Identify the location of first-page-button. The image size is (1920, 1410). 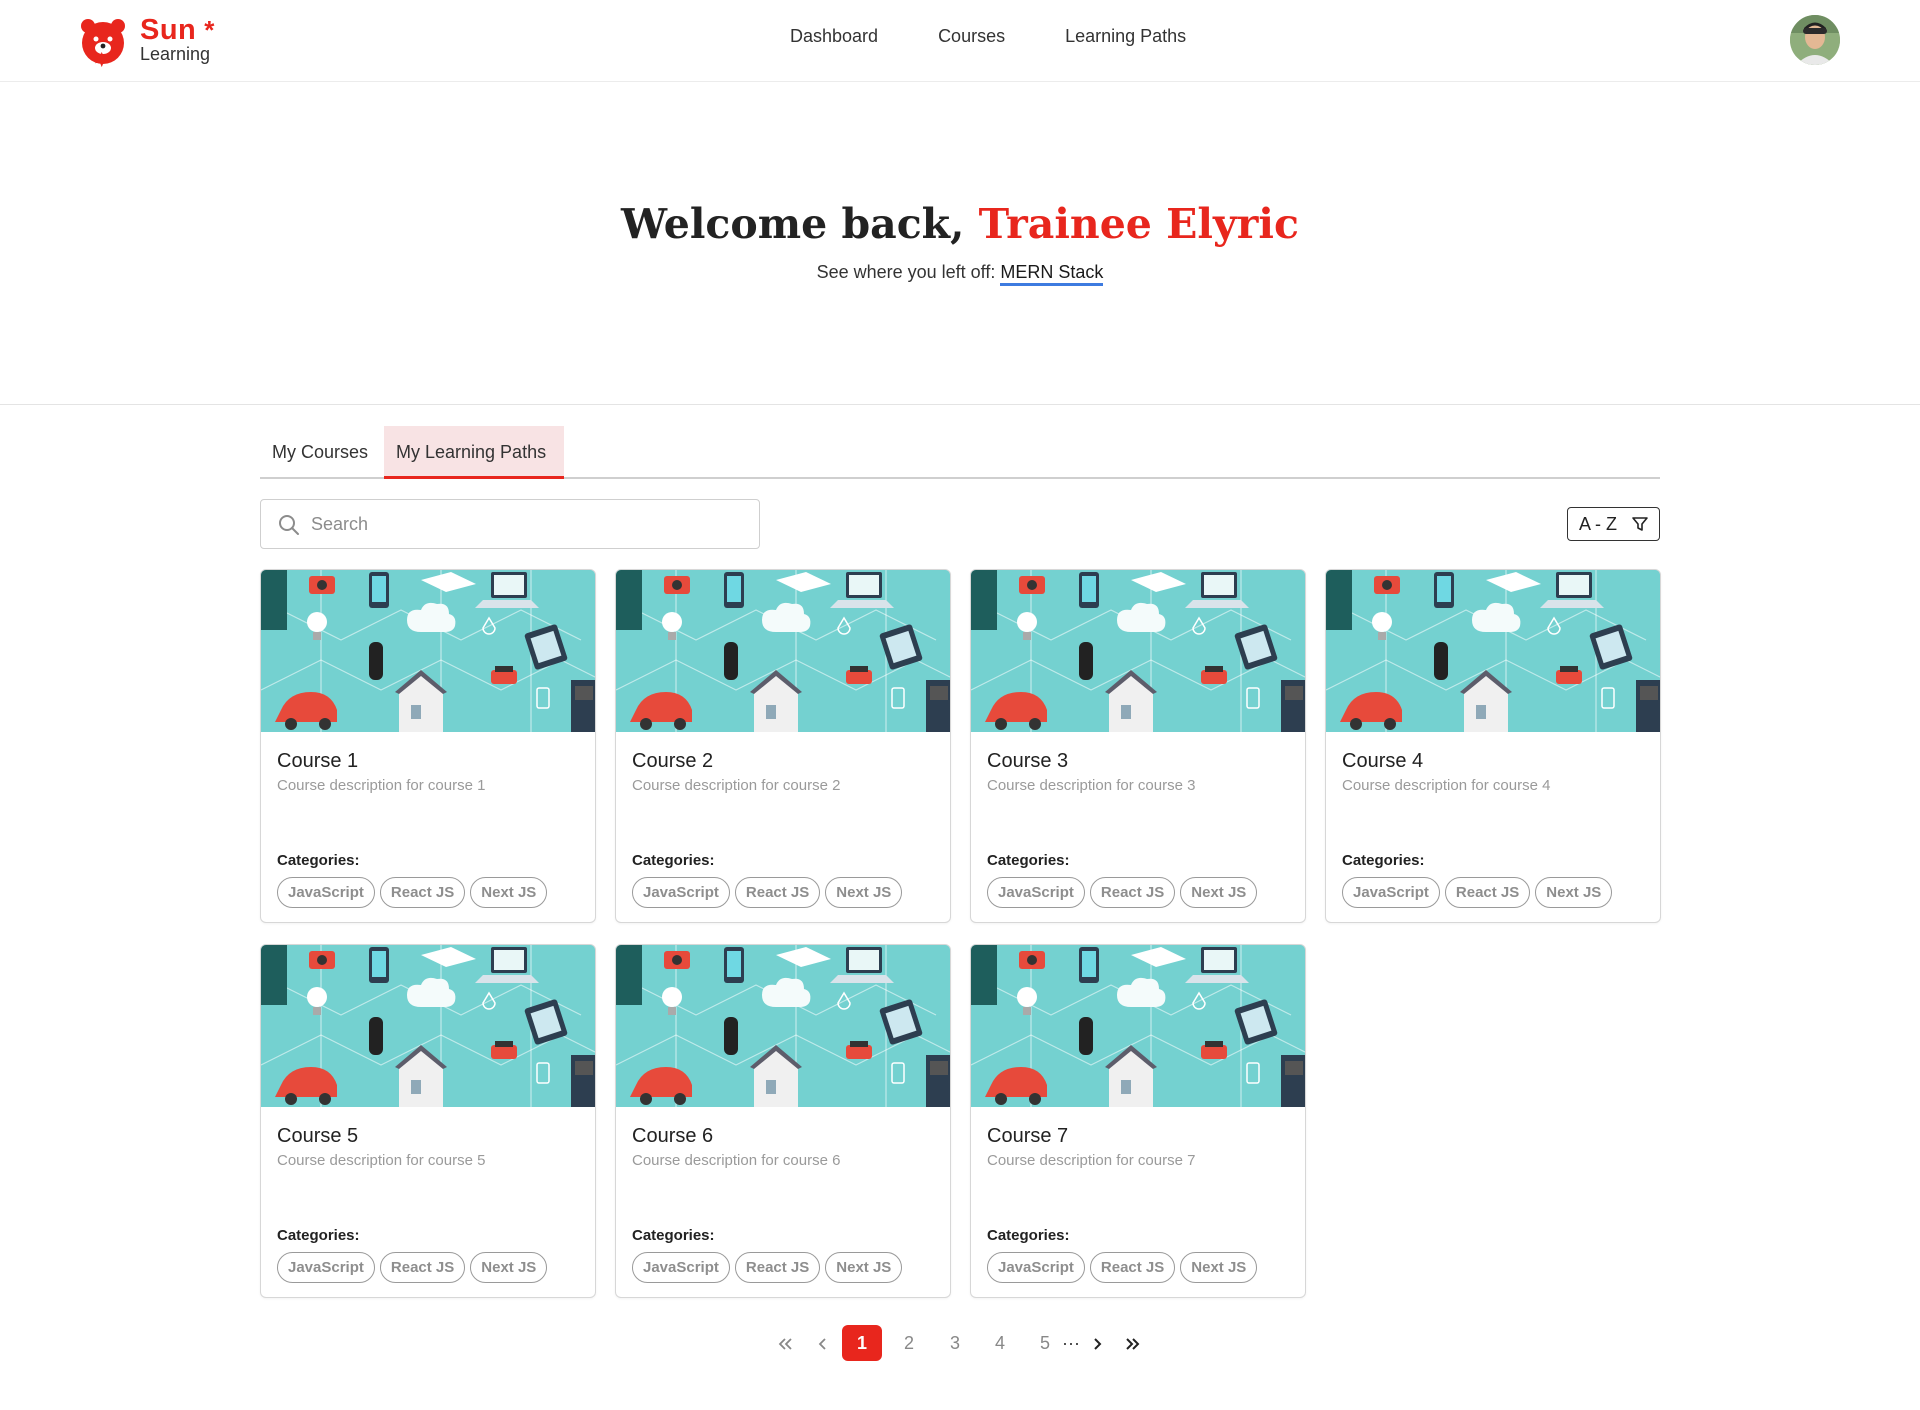
(785, 1343).